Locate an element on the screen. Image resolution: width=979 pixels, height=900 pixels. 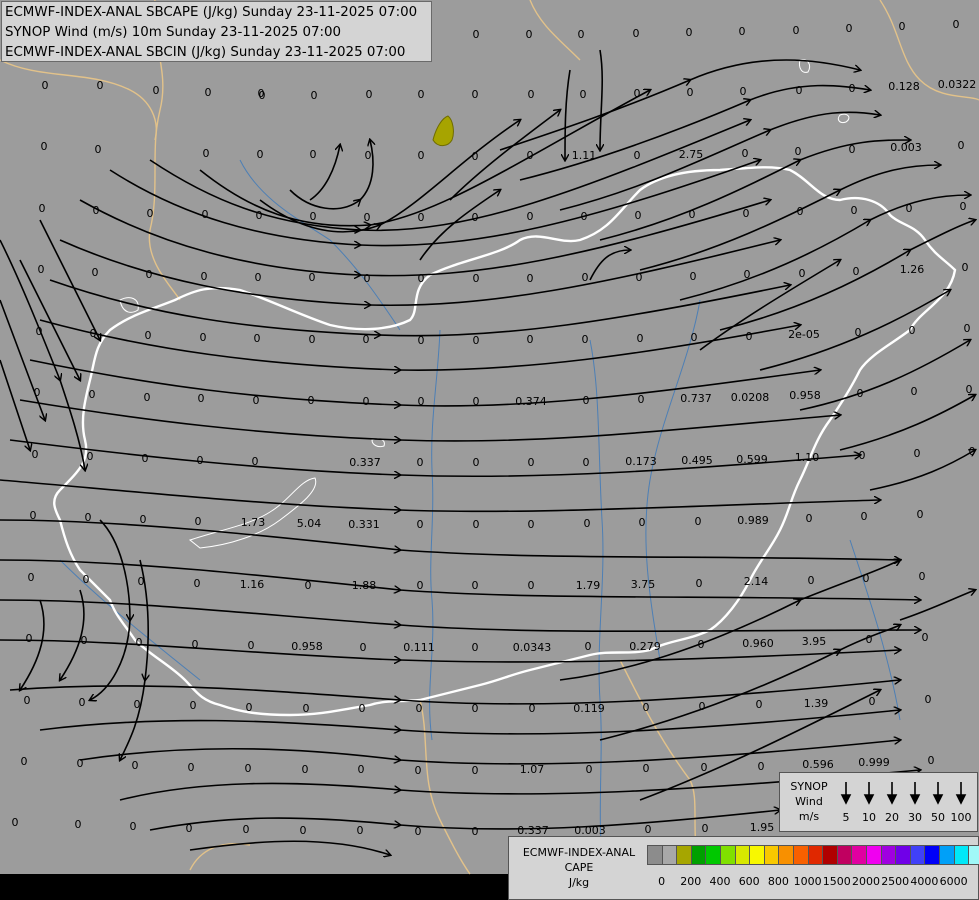
grid-value-label: 0.958 is located at coordinates (805, 395).